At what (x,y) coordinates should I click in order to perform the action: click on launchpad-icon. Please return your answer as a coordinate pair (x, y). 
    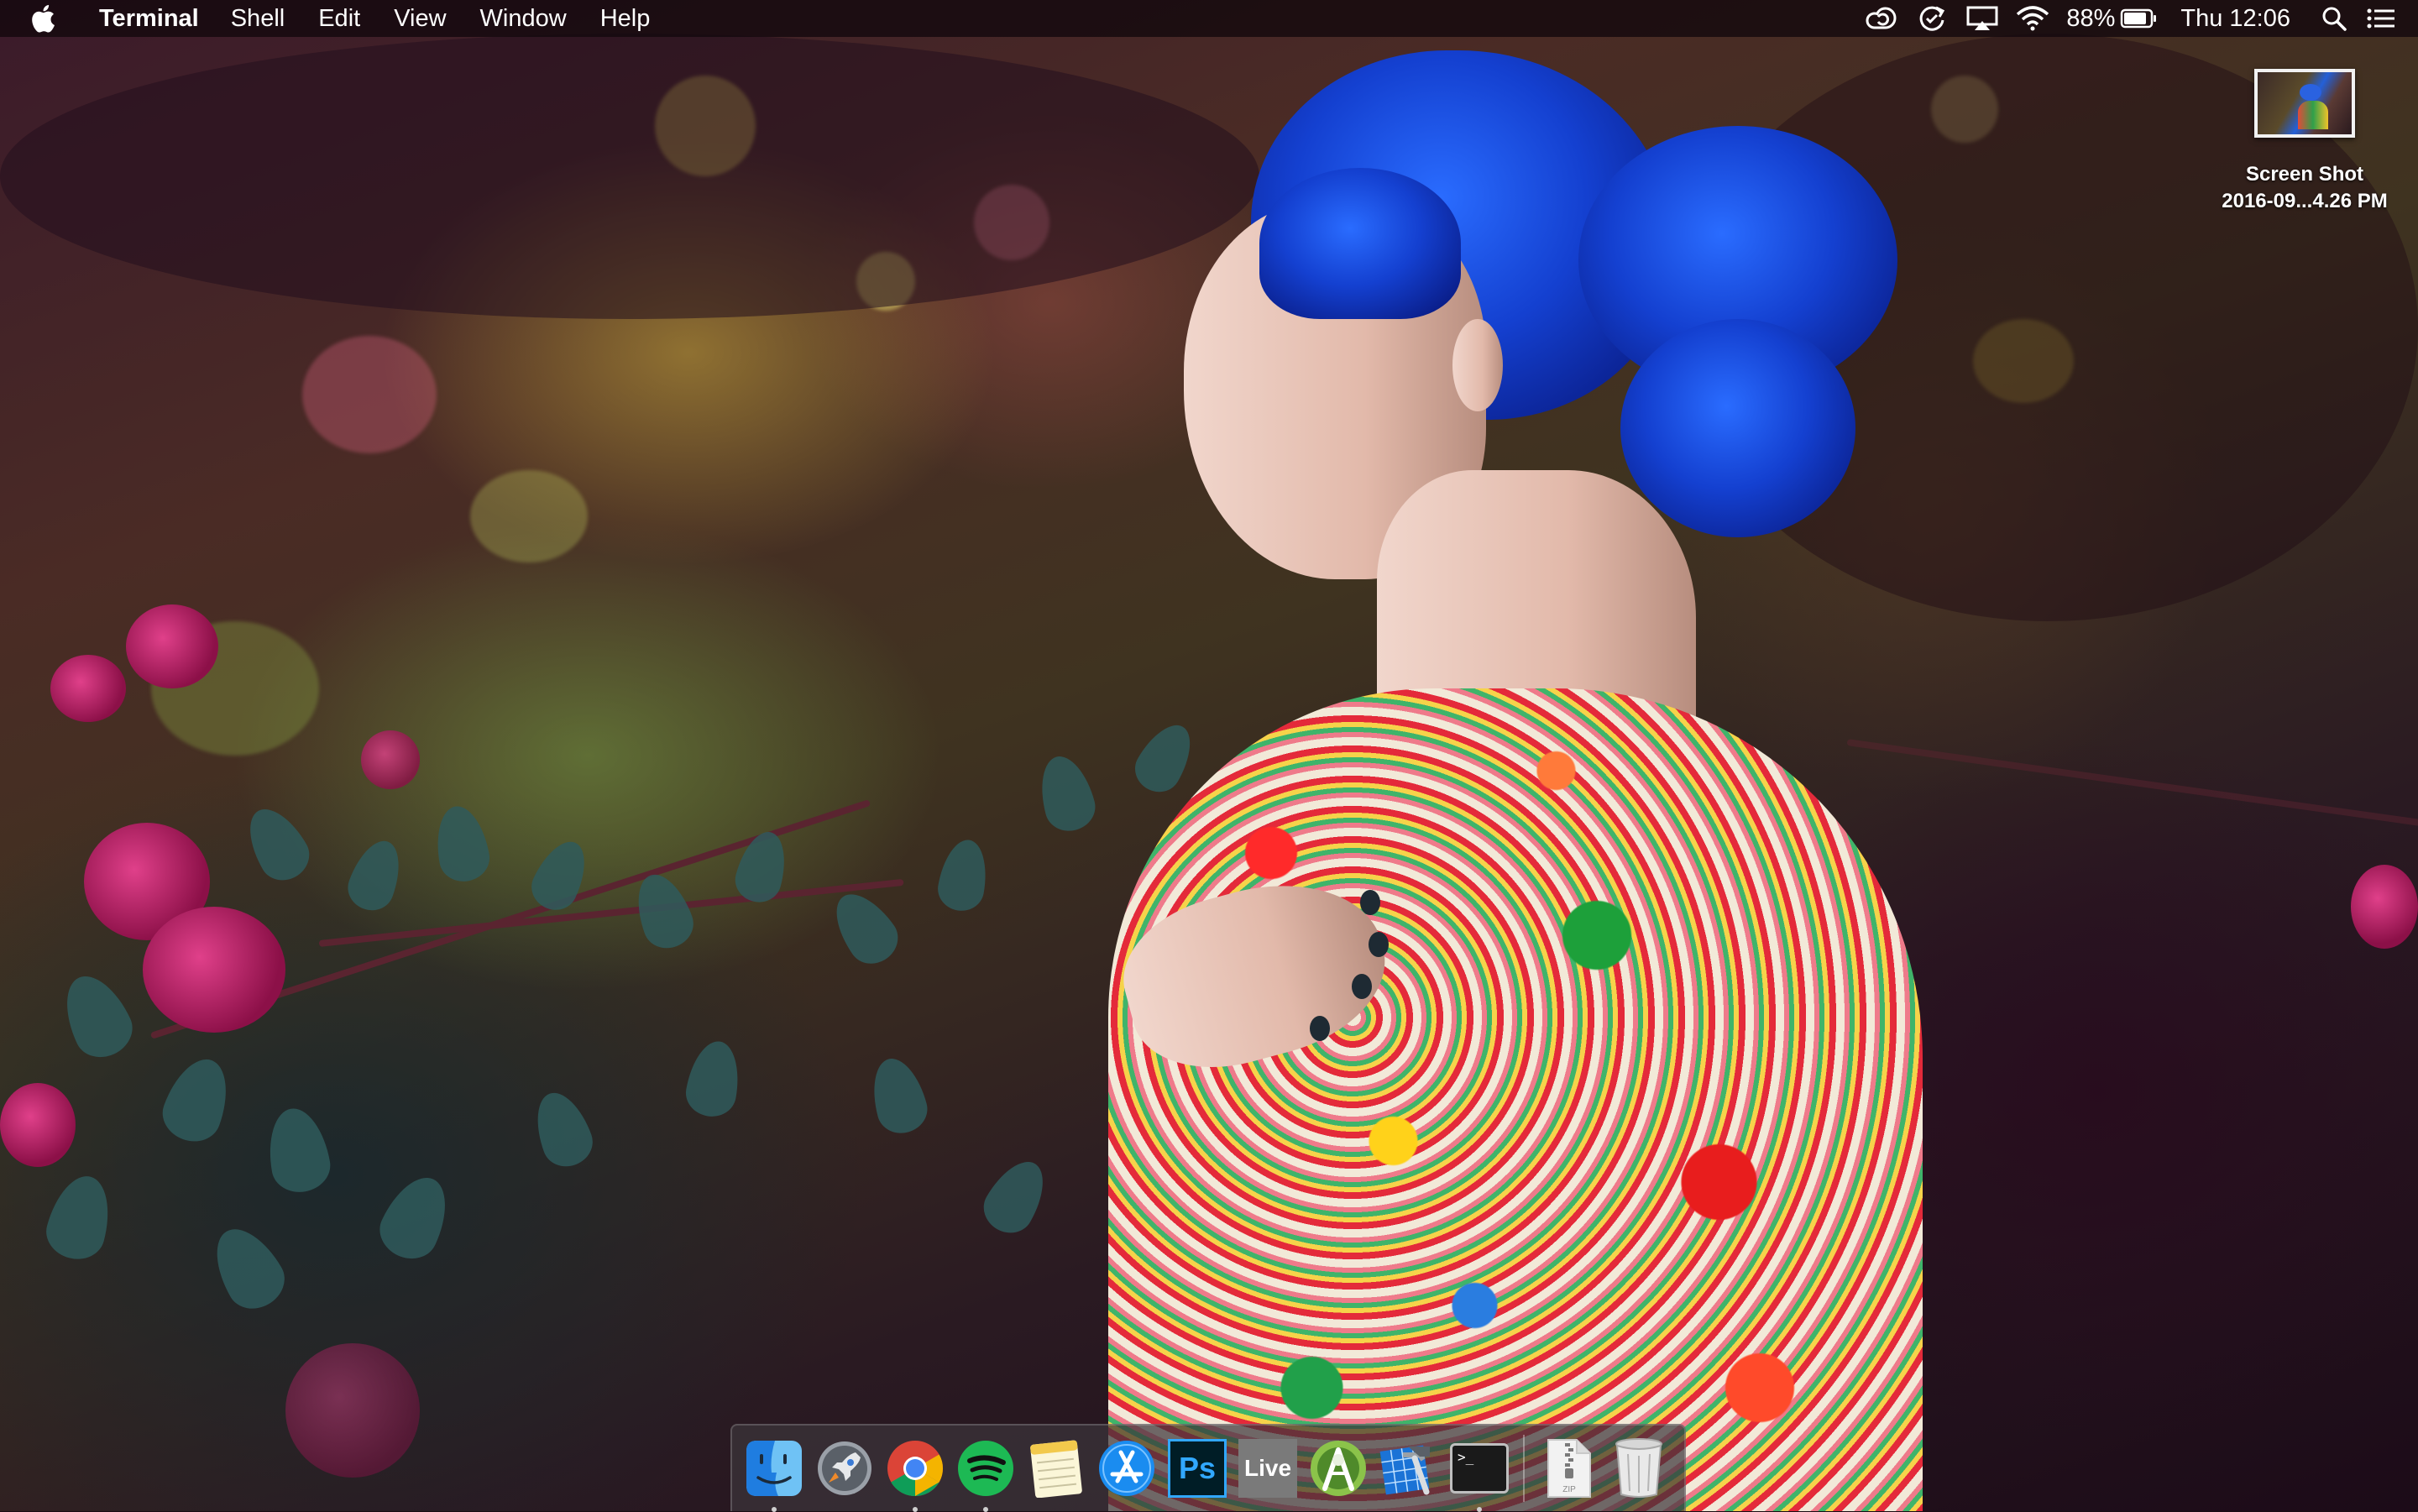
    Looking at the image, I should click on (844, 1468).